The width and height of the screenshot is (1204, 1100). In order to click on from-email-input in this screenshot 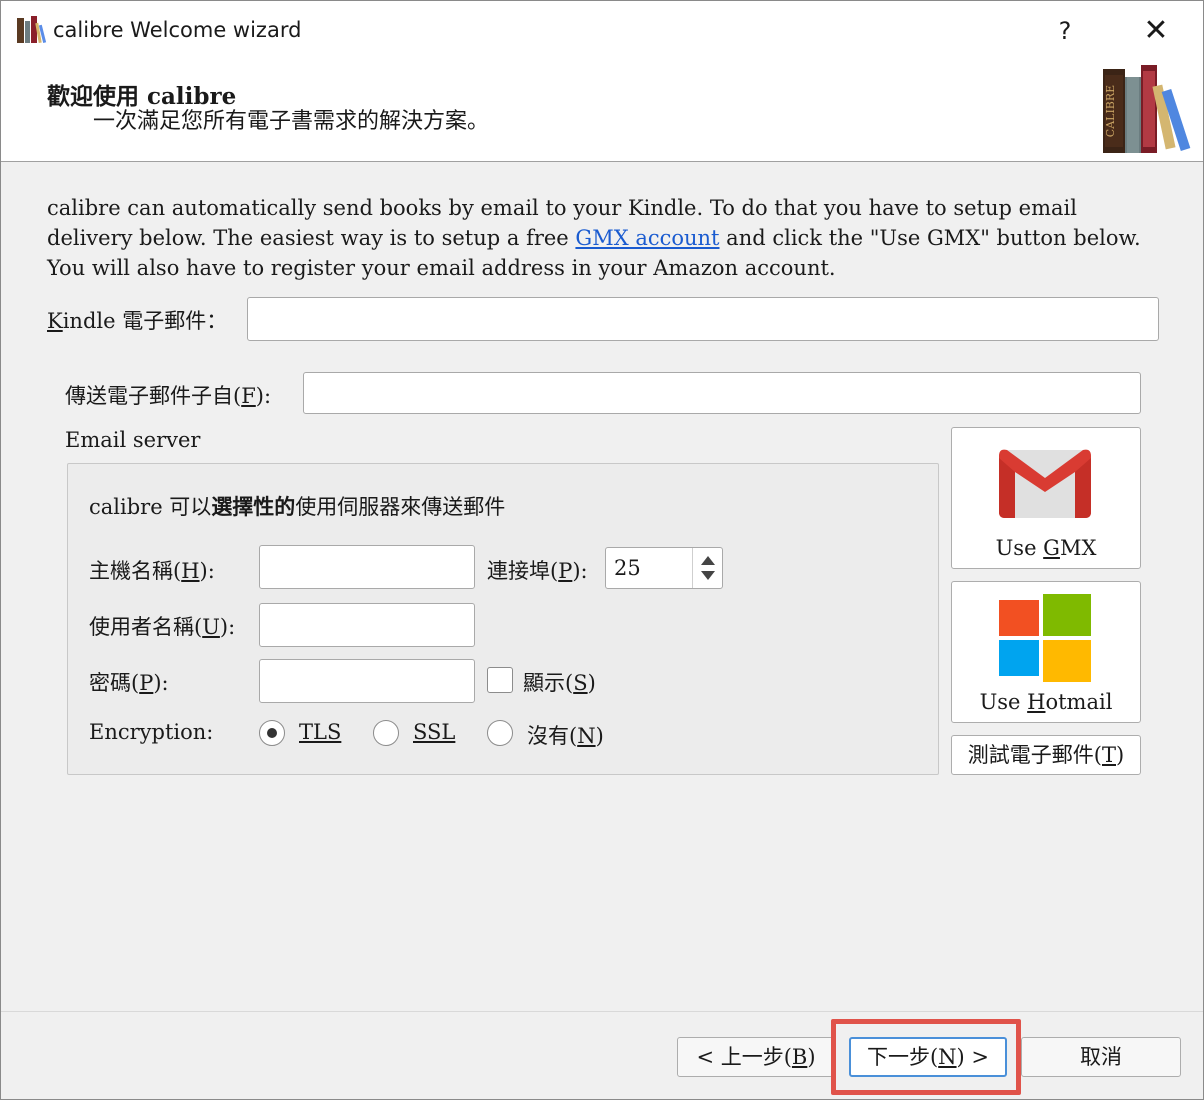, I will do `click(722, 393)`.